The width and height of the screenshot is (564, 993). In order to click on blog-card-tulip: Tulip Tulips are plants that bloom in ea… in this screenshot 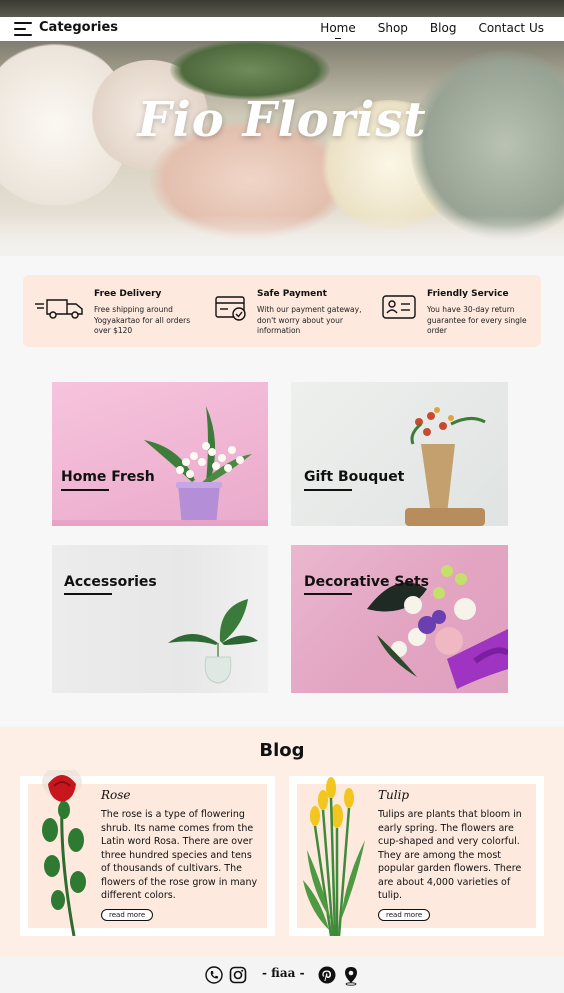, I will do `click(416, 856)`.